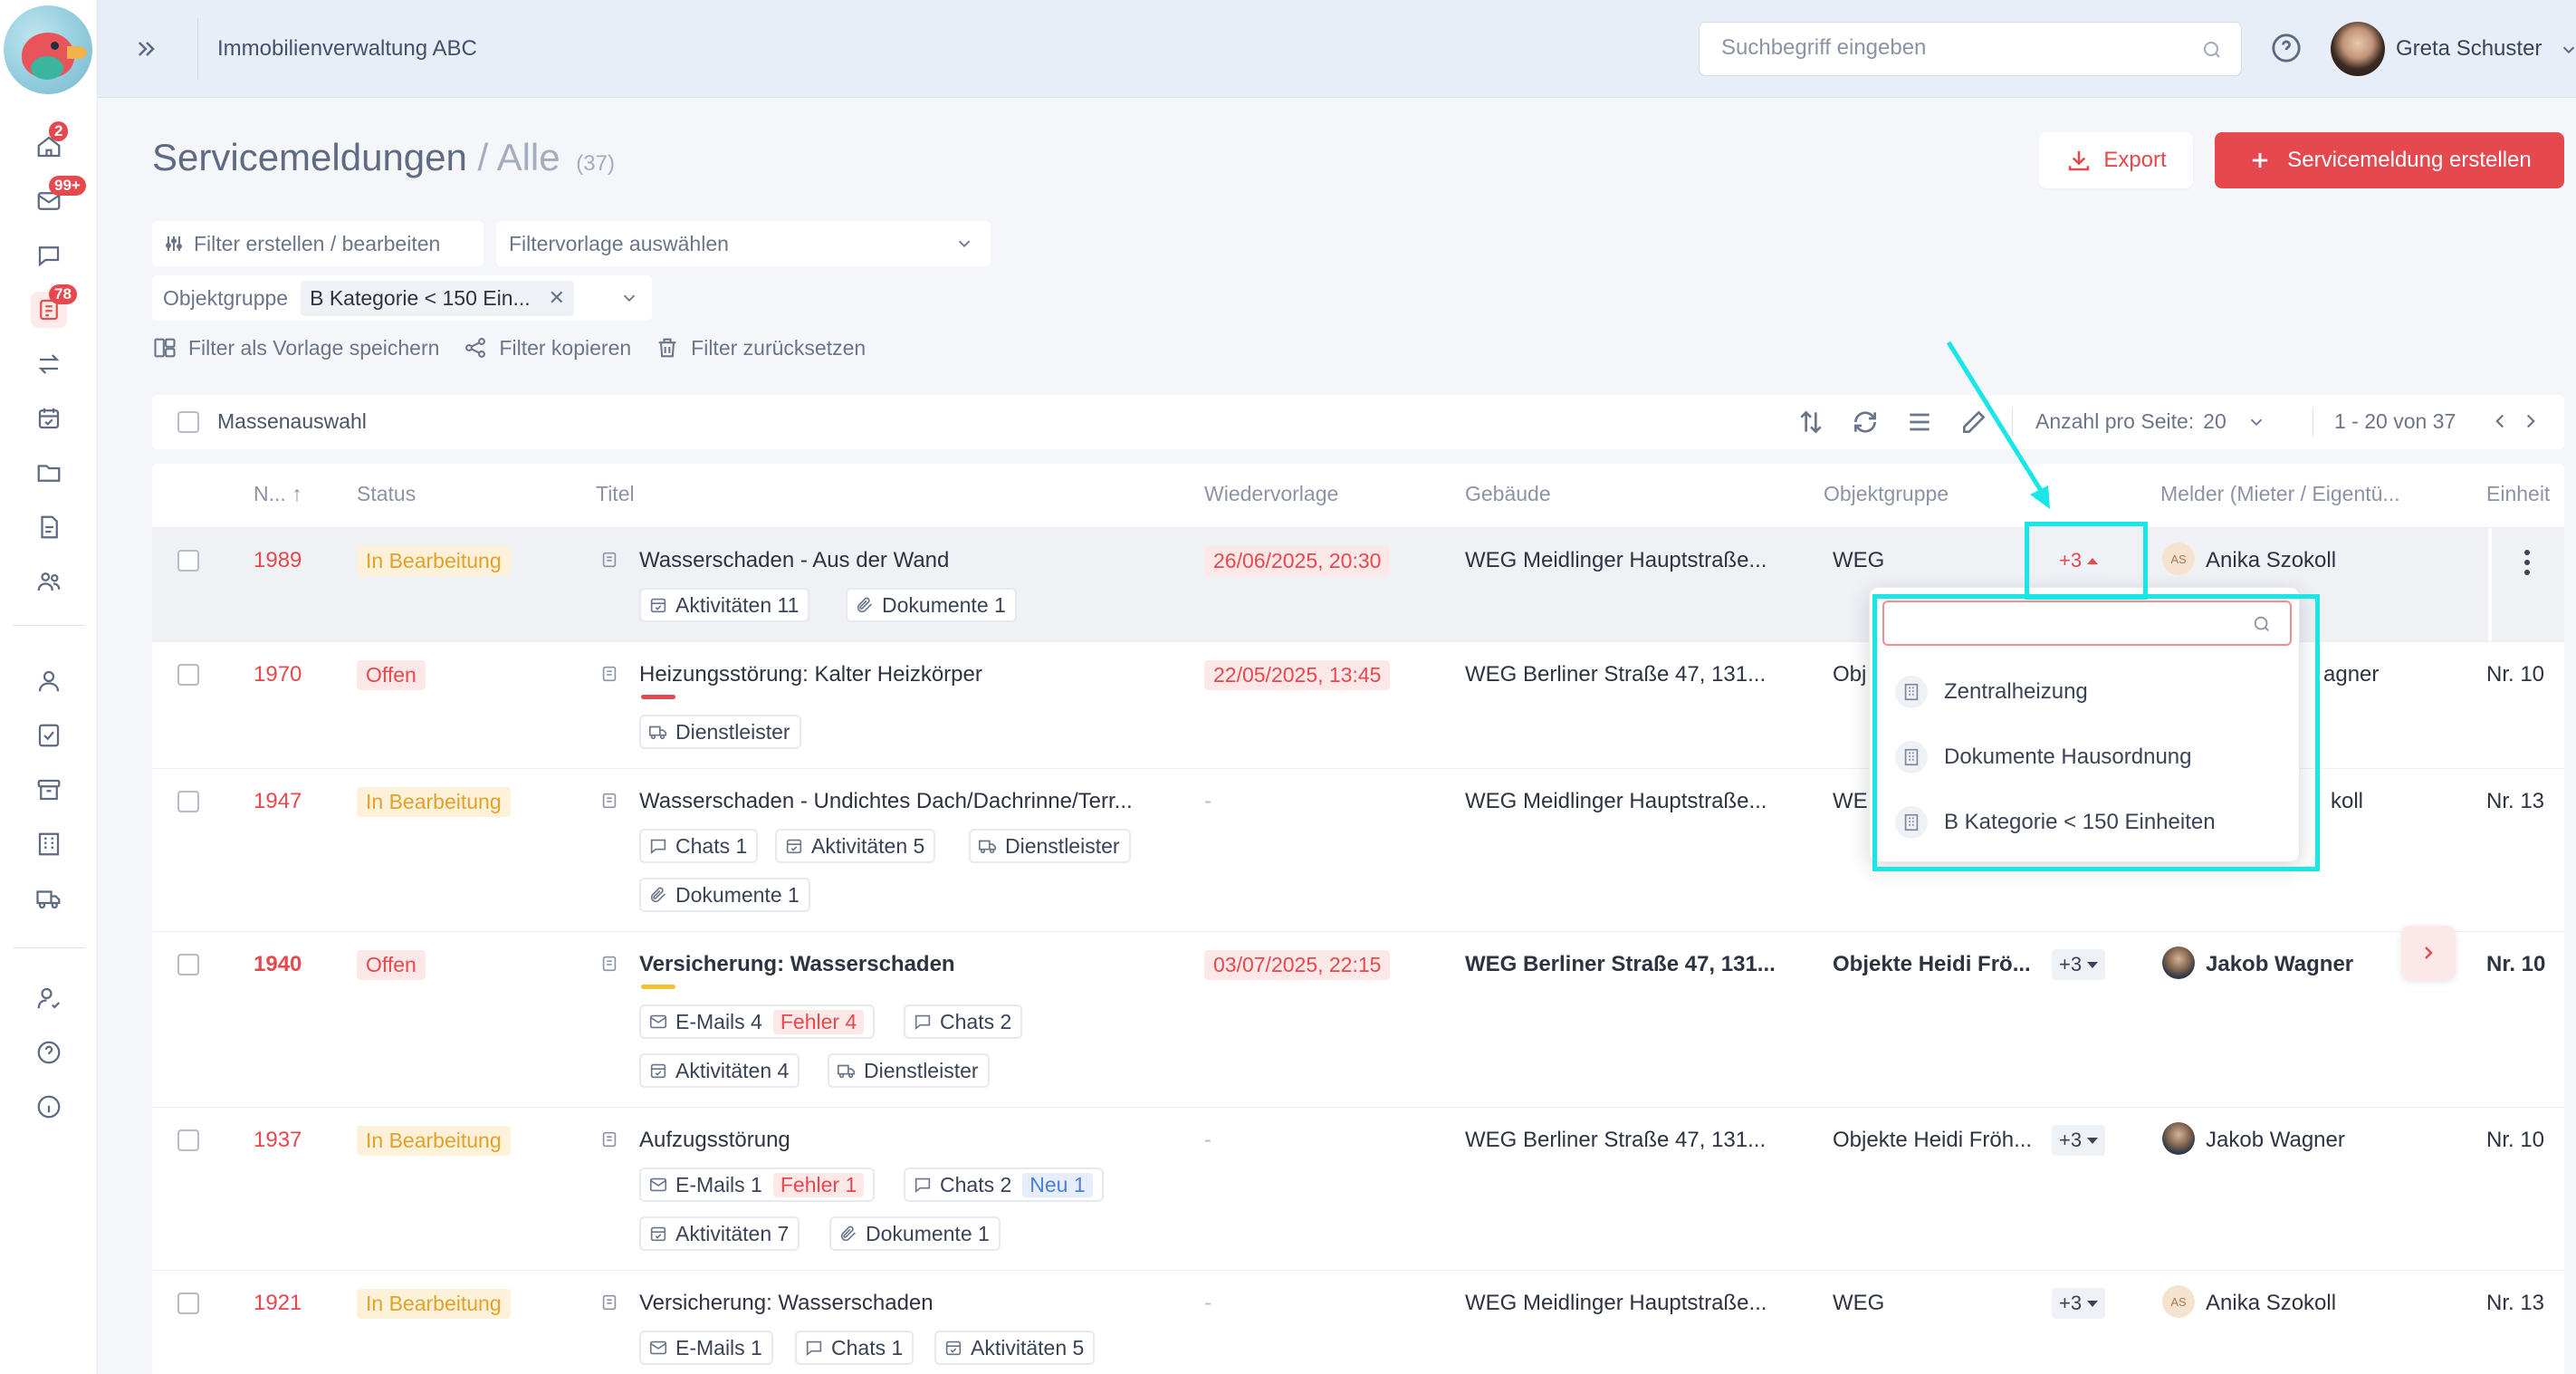 The height and width of the screenshot is (1374, 2576). I want to click on activities-tag: Aktivitäten 4, so click(719, 1070).